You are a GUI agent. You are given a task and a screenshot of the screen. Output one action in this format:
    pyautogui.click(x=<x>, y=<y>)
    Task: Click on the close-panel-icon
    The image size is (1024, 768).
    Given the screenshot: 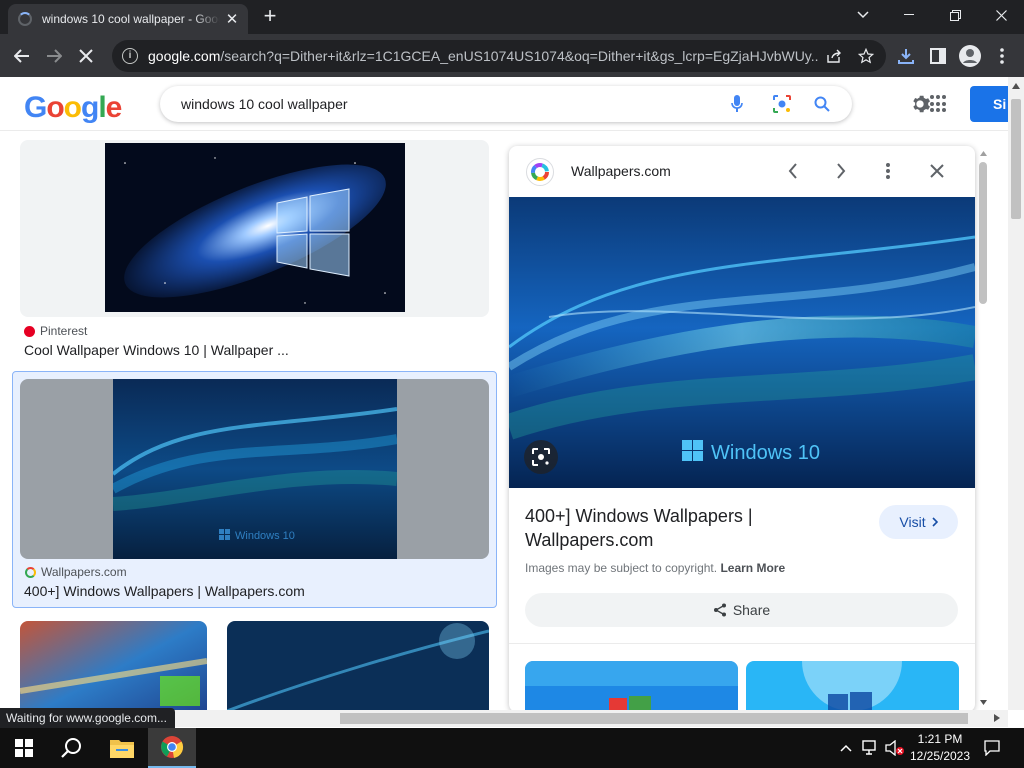 What is the action you would take?
    pyautogui.click(x=937, y=171)
    